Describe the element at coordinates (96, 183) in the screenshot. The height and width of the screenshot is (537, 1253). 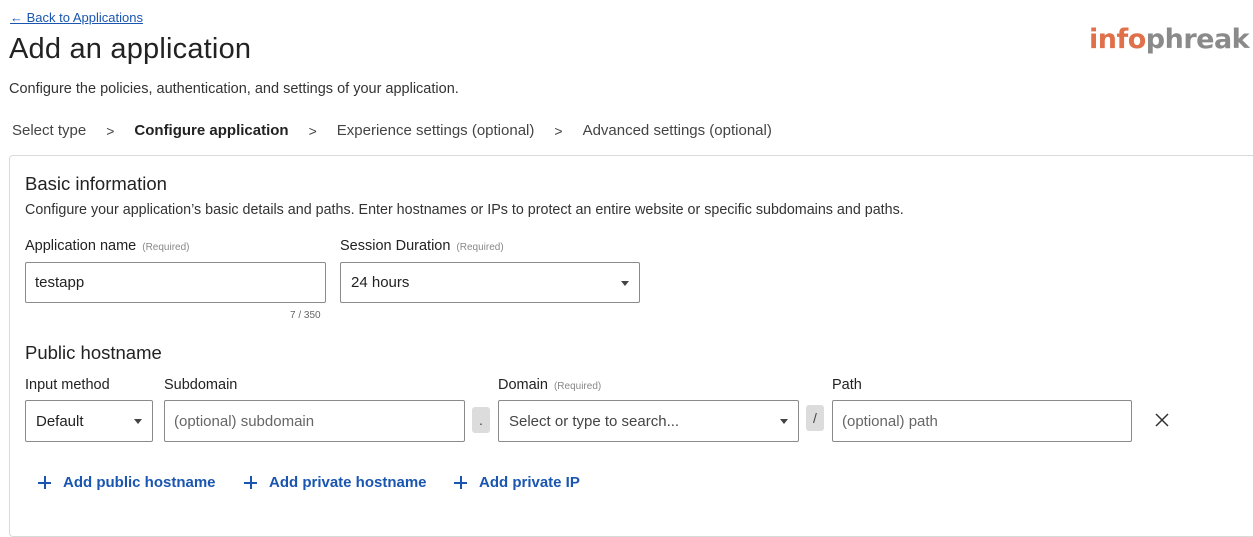
I see `basic-info-title: Basic information` at that location.